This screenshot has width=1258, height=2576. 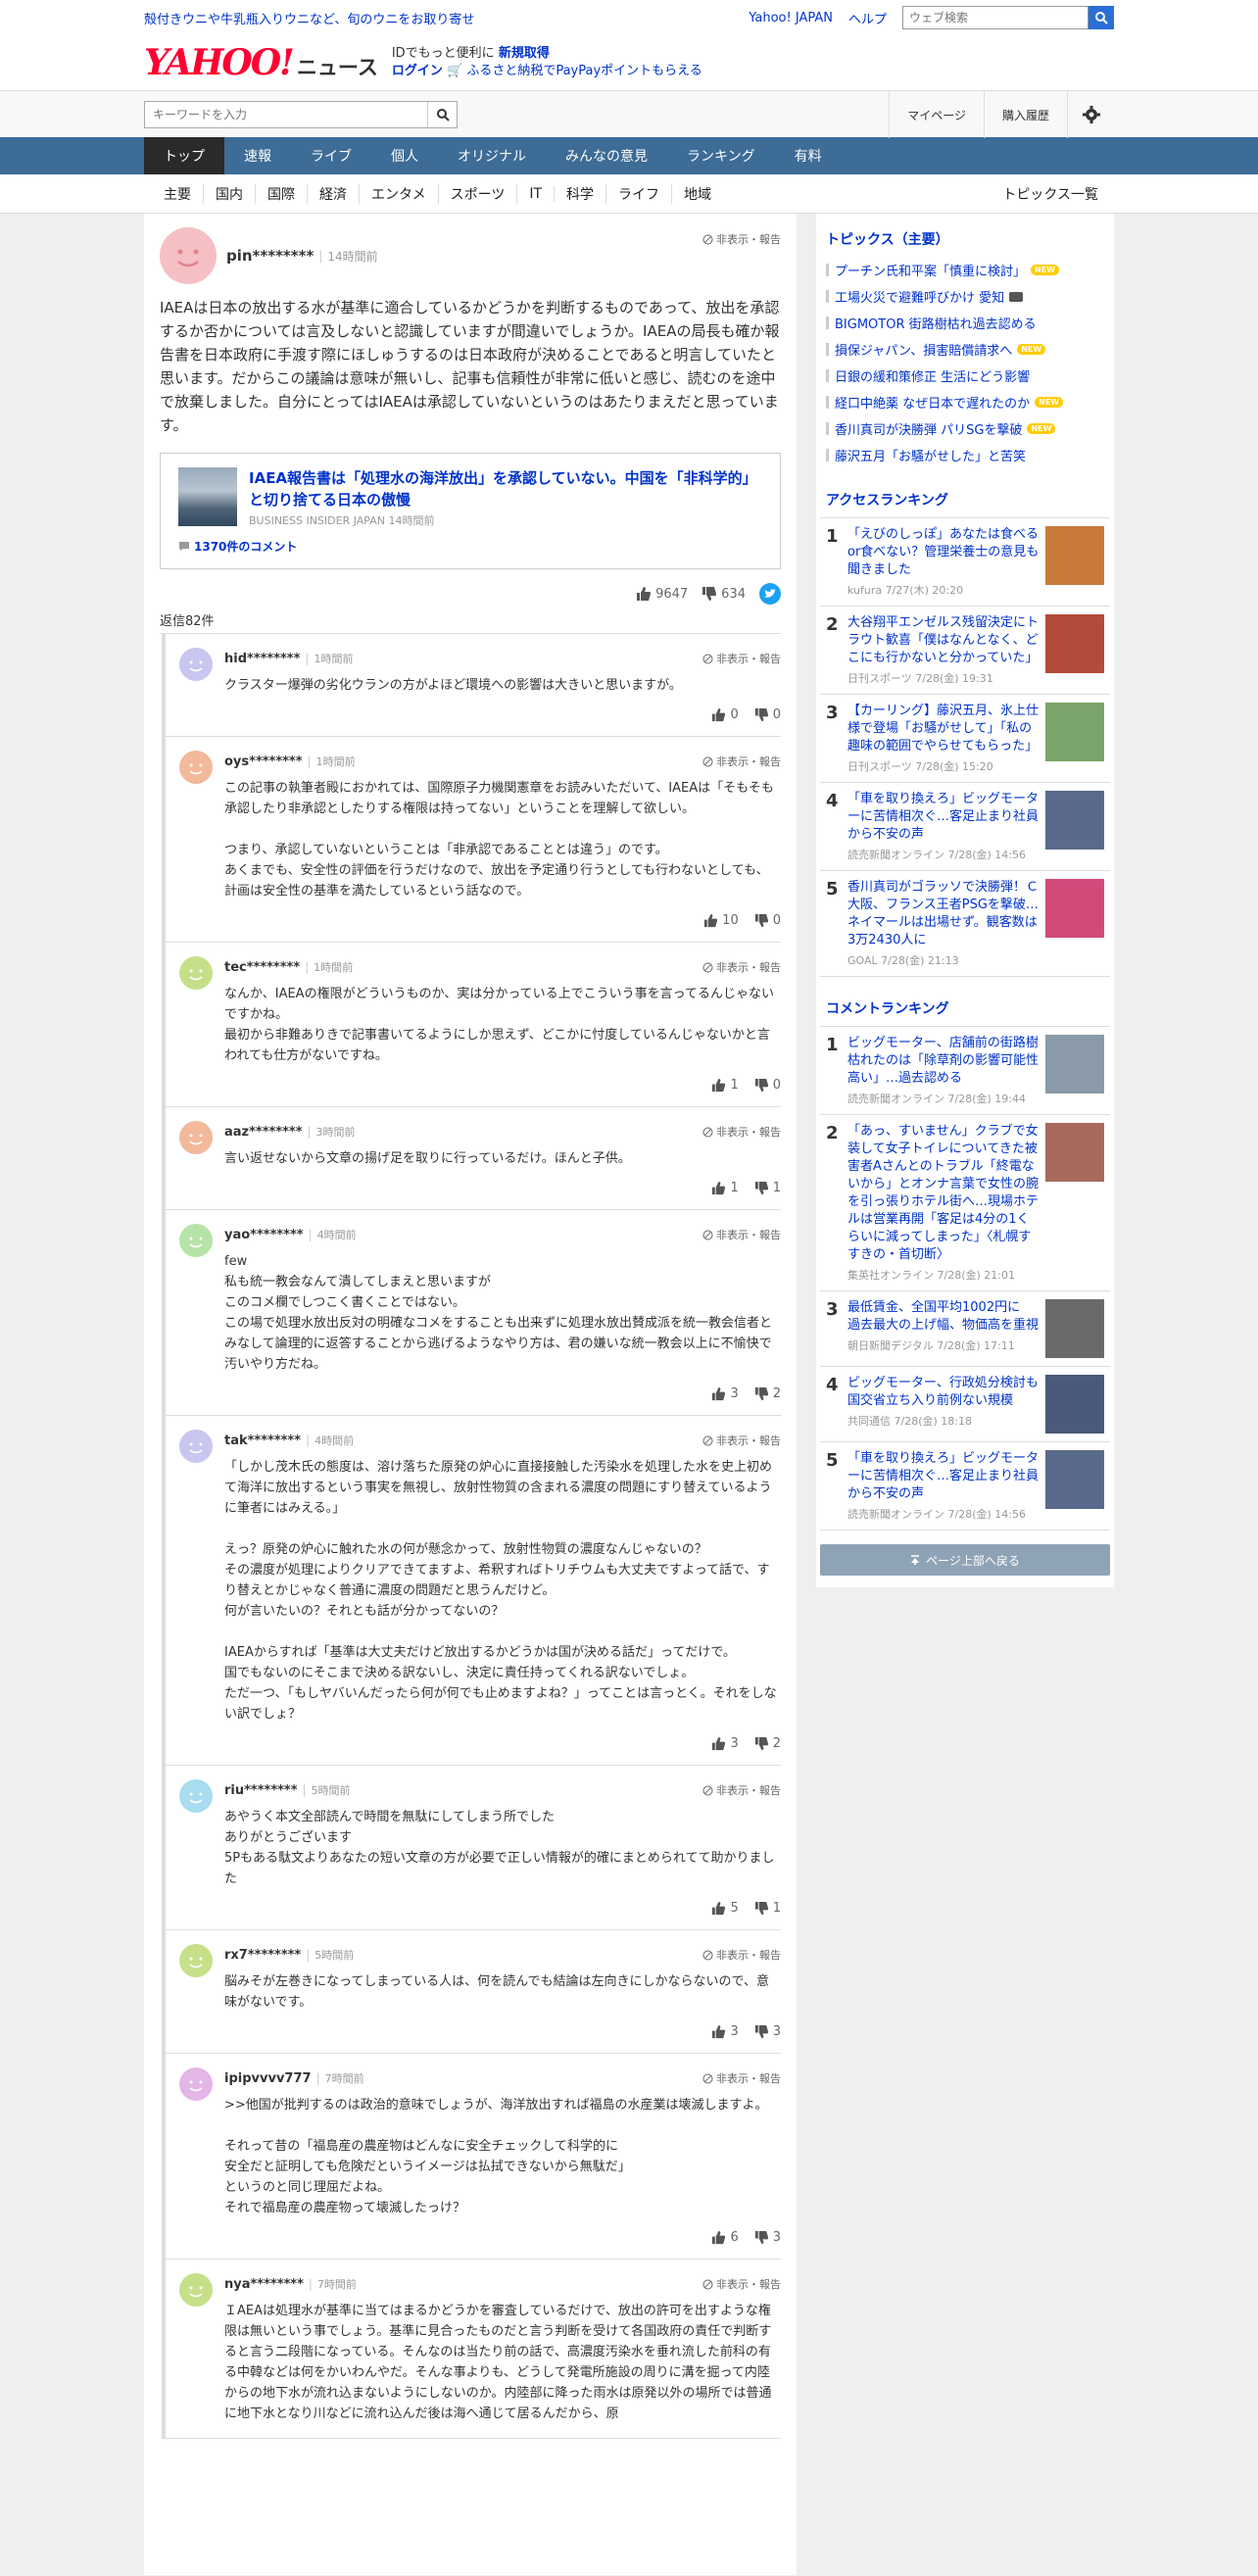 I want to click on like-button: 0, so click(x=725, y=714).